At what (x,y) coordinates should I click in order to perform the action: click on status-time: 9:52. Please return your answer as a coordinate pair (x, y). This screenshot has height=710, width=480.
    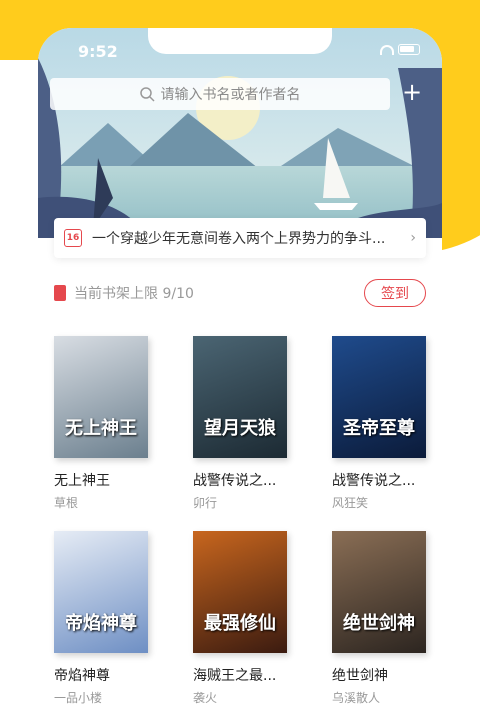
    Looking at the image, I should click on (98, 51).